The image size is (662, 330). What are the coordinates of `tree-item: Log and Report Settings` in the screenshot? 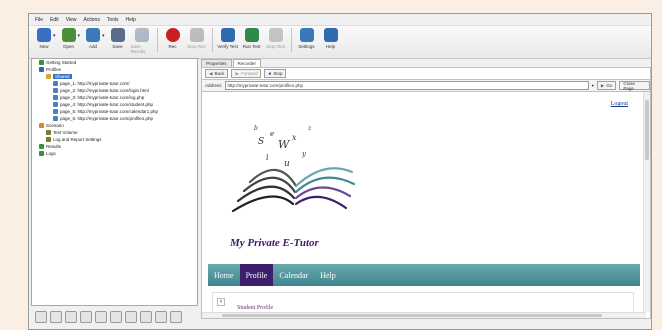 It's located at (114, 139).